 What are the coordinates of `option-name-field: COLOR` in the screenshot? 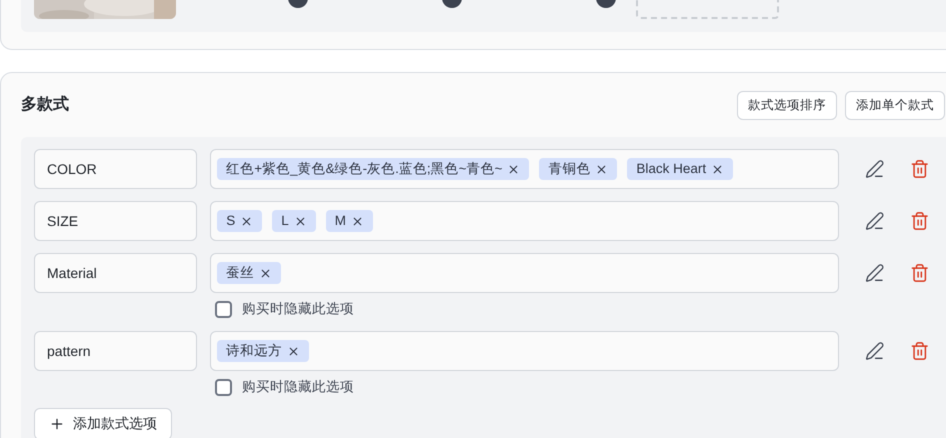 It's located at (116, 169).